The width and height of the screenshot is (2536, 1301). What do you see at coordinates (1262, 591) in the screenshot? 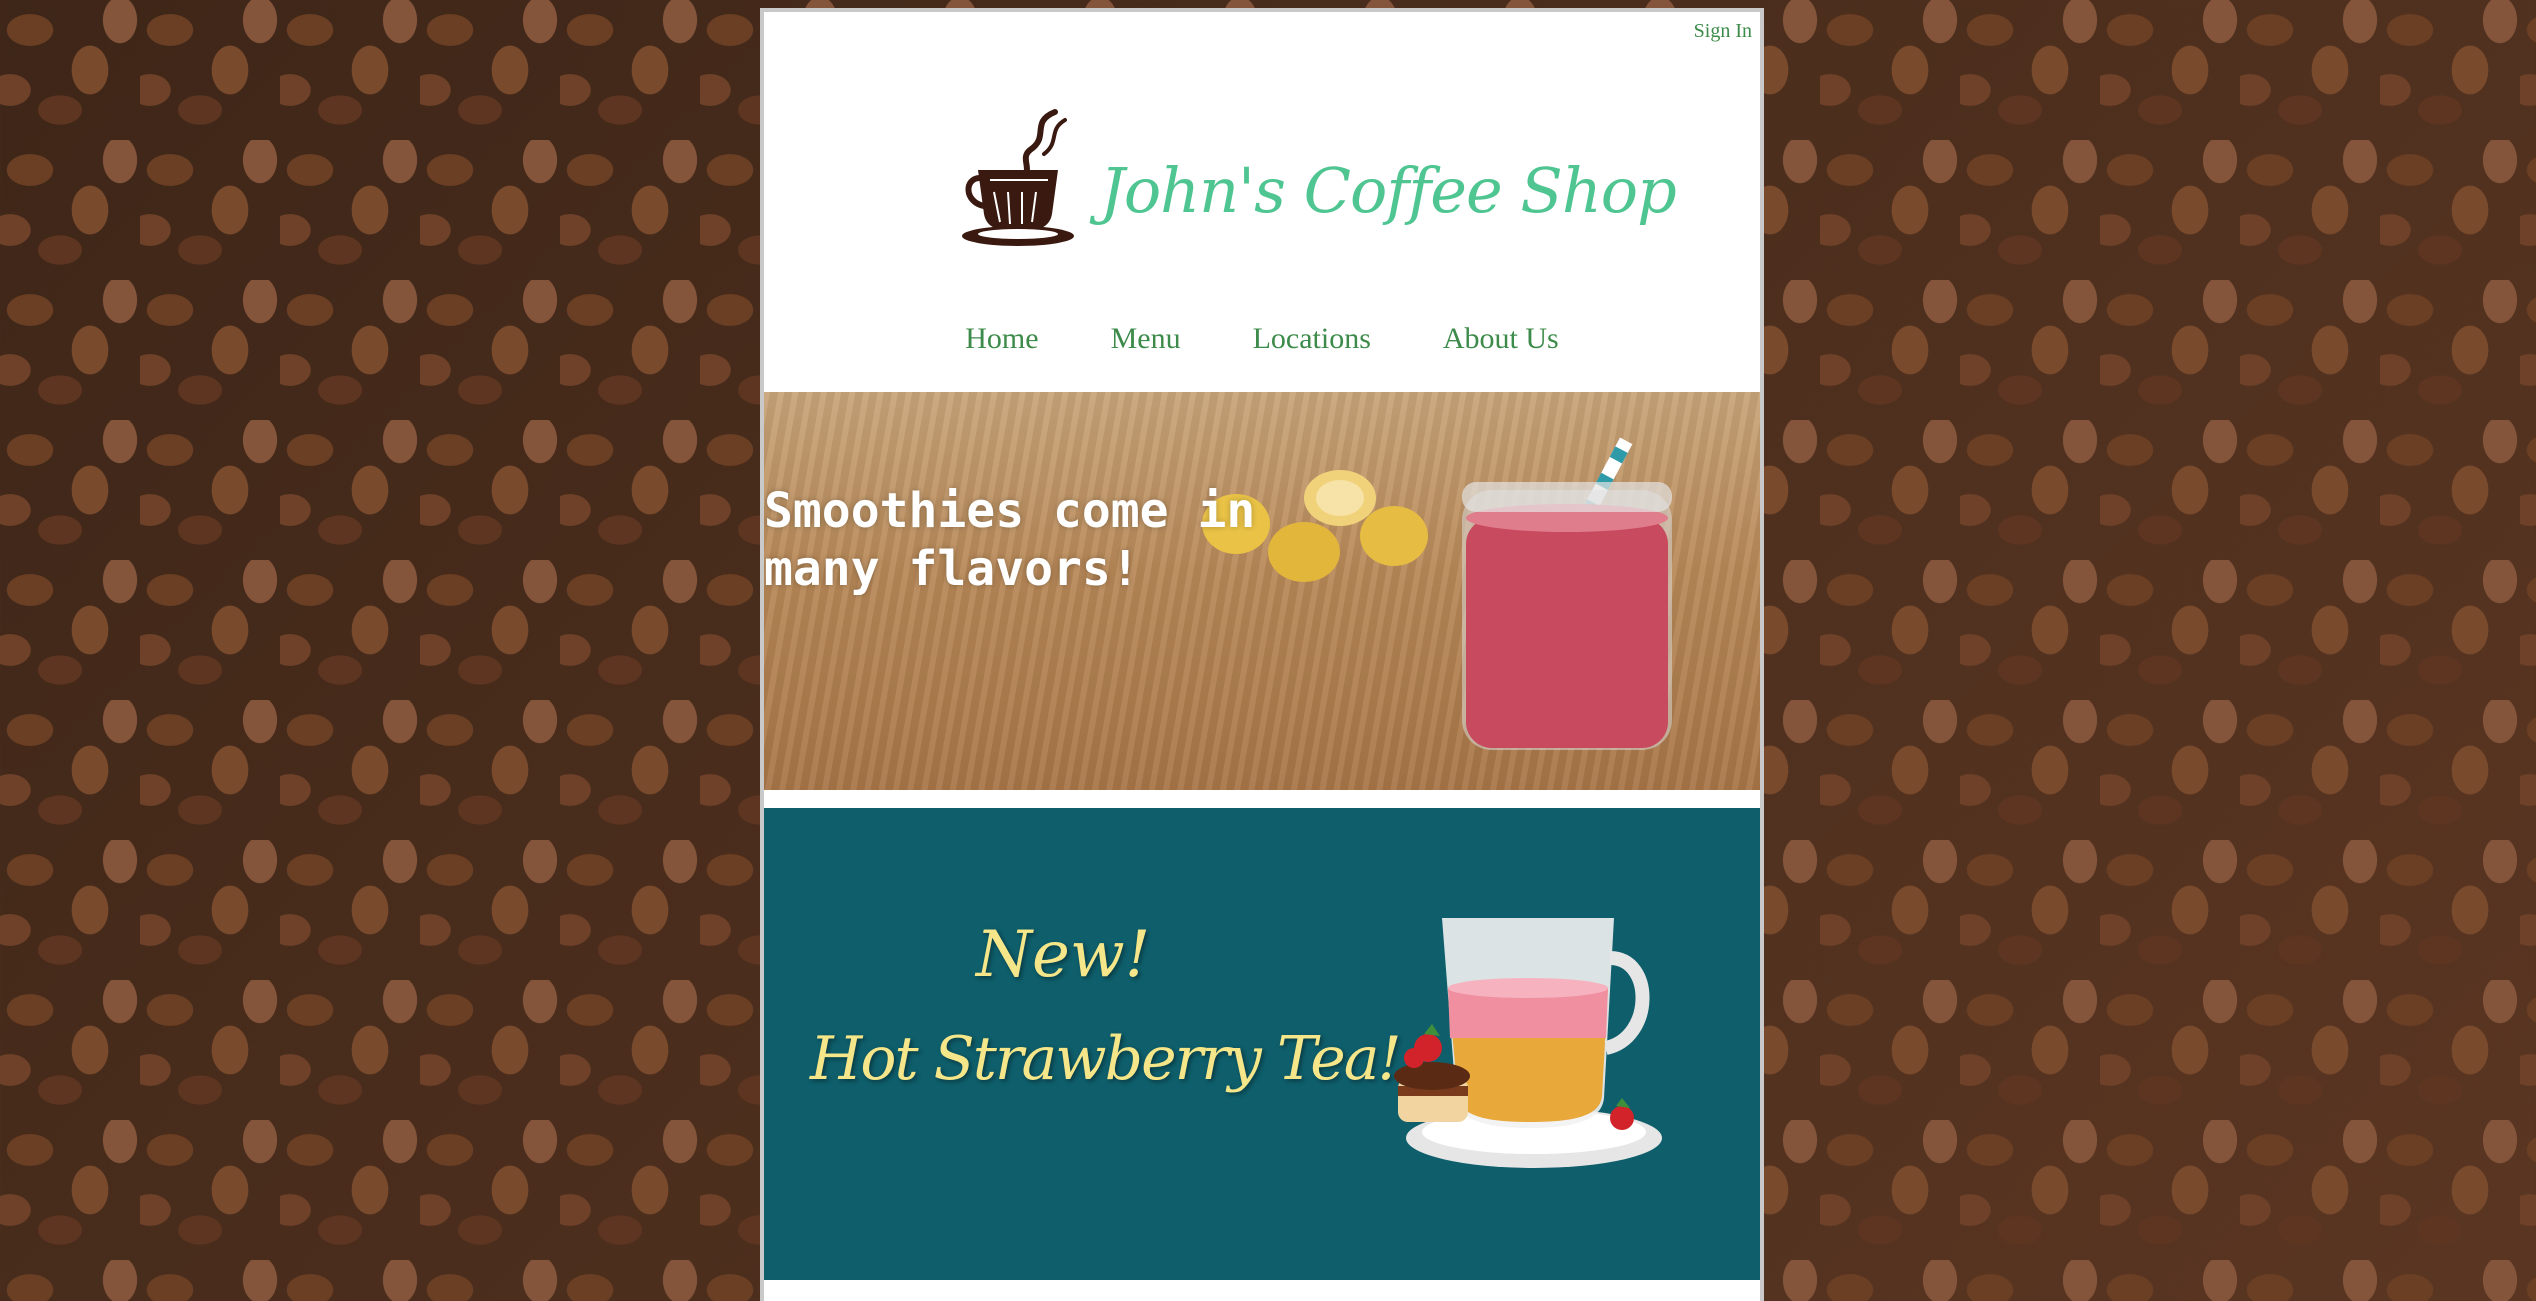
I see `hero-banner: Smoothies come in many flavors!` at bounding box center [1262, 591].